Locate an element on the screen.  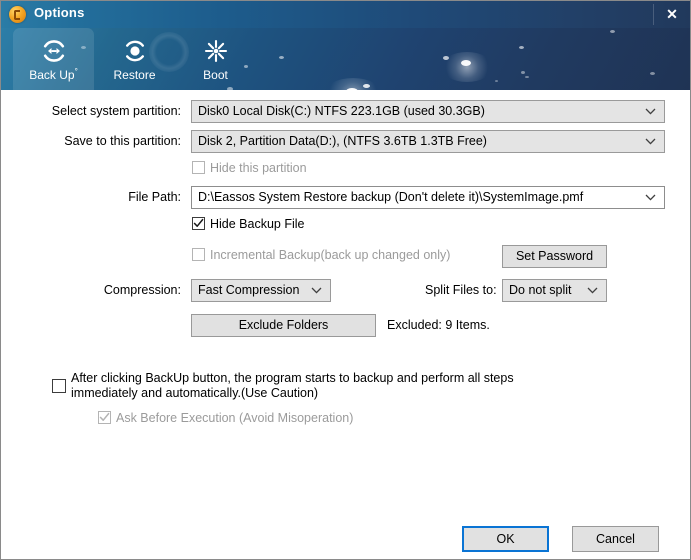
title-bar: Options ✕ is located at coordinates (345, 14).